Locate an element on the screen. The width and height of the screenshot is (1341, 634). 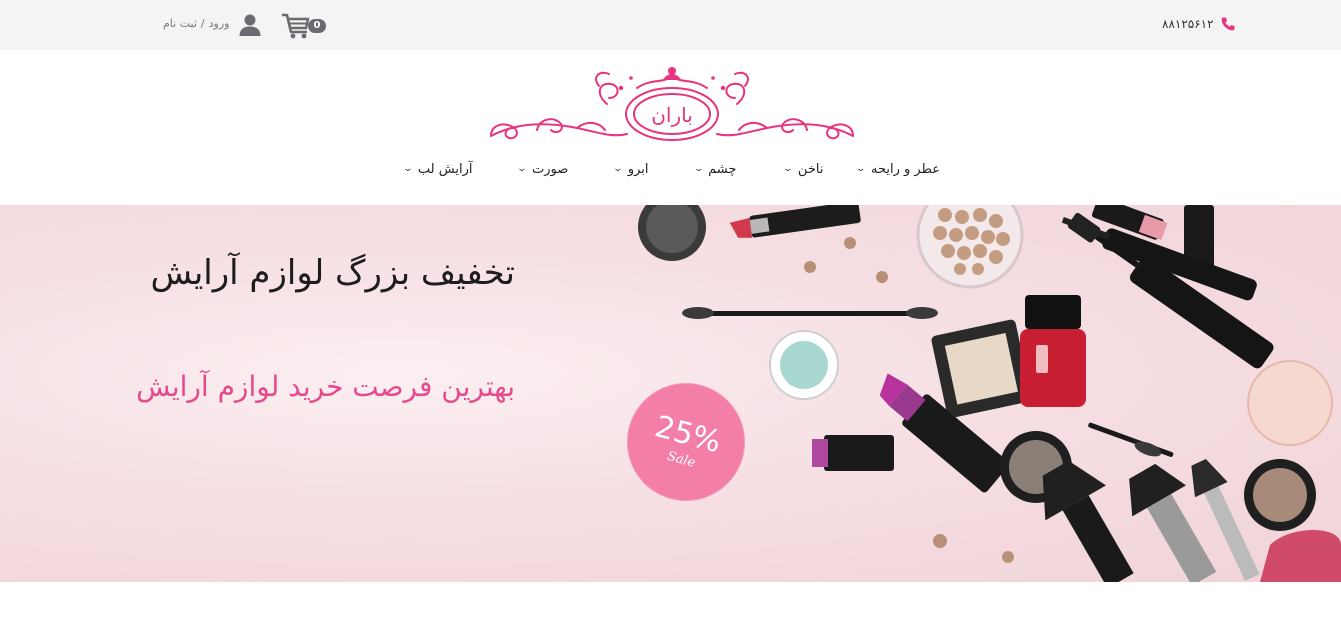
hero-title: تخفیف بزرگ لوازم آرایش is located at coordinates (332, 273).